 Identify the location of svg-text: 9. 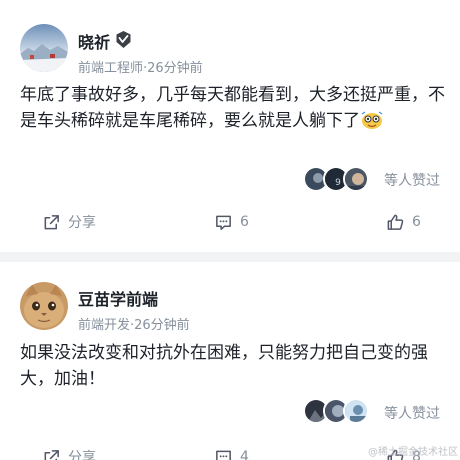
(338, 183).